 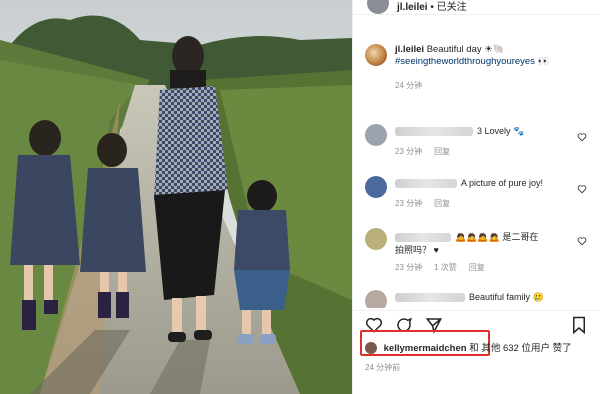 What do you see at coordinates (476, 7) in the screenshot?
I see `post-header: jl.leilei • 已关注` at bounding box center [476, 7].